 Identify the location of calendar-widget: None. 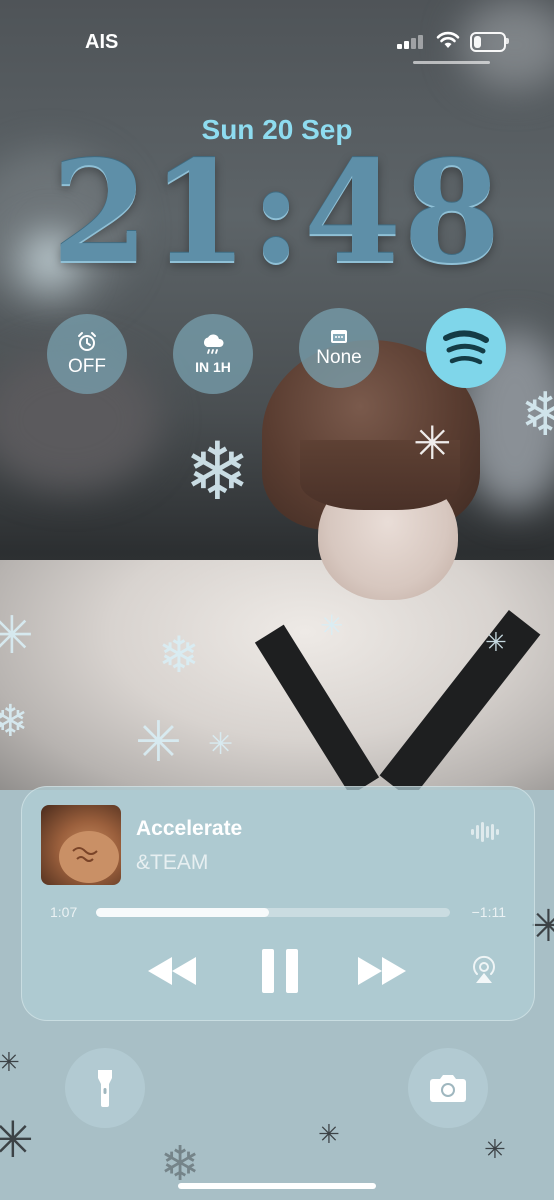
(339, 348).